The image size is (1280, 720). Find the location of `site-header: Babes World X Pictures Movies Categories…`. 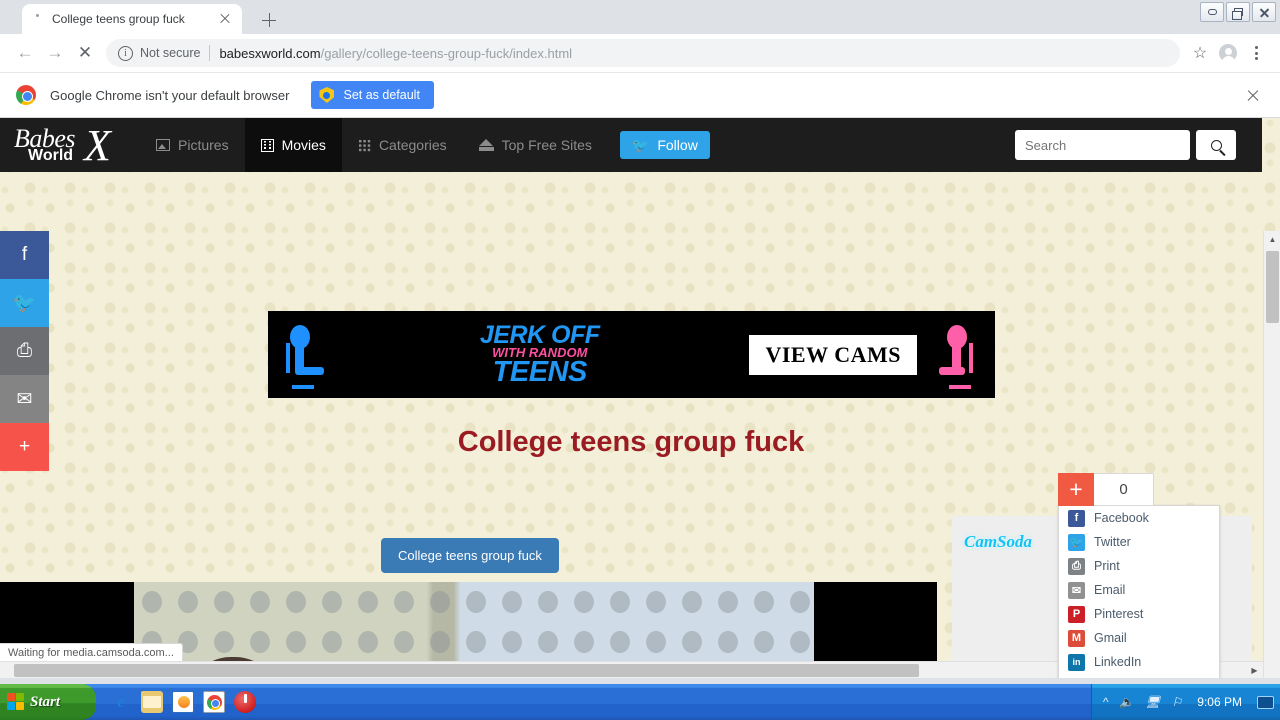

site-header: Babes World X Pictures Movies Categories… is located at coordinates (631, 145).